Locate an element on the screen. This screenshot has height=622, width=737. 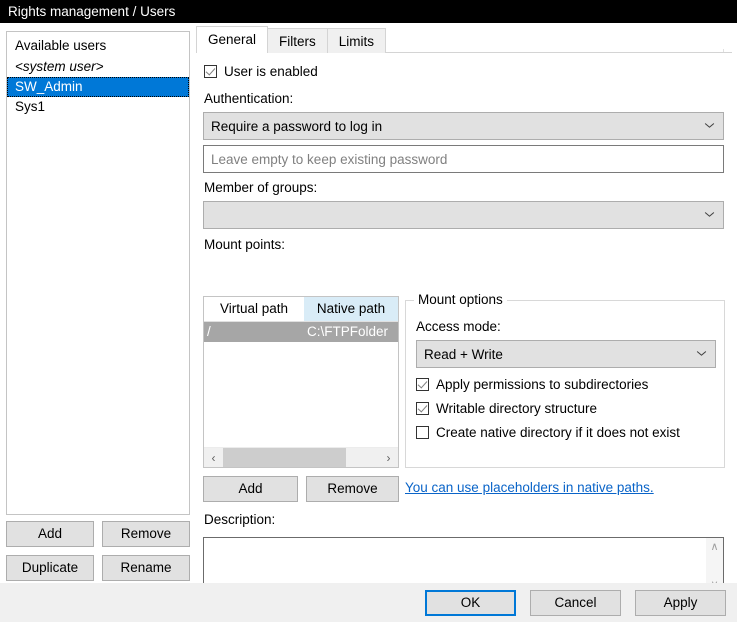
mount-points-header-row: Virtual path Native path is located at coordinates (301, 309).